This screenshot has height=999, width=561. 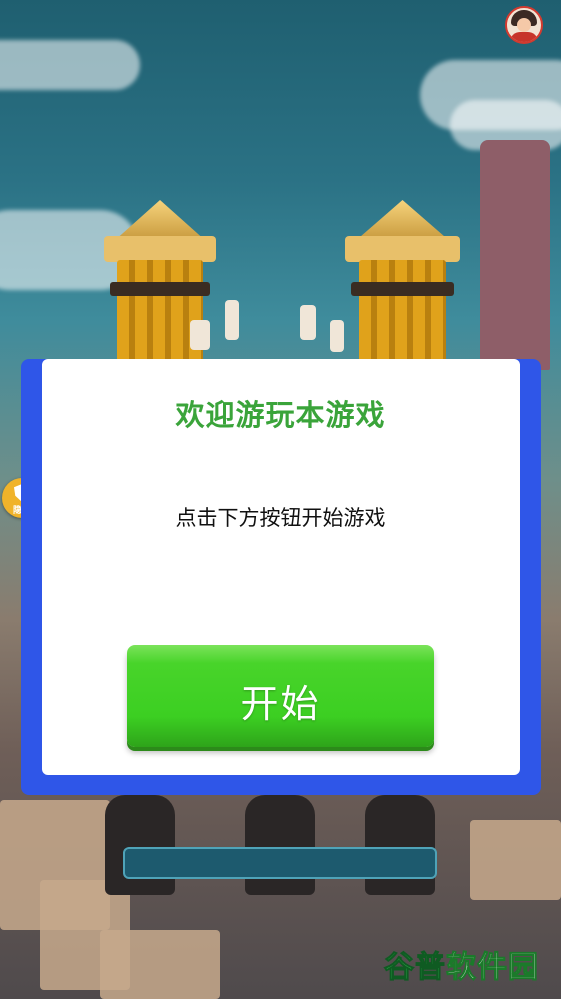 What do you see at coordinates (492, 968) in the screenshot?
I see `watermark-suffix: 软件园` at bounding box center [492, 968].